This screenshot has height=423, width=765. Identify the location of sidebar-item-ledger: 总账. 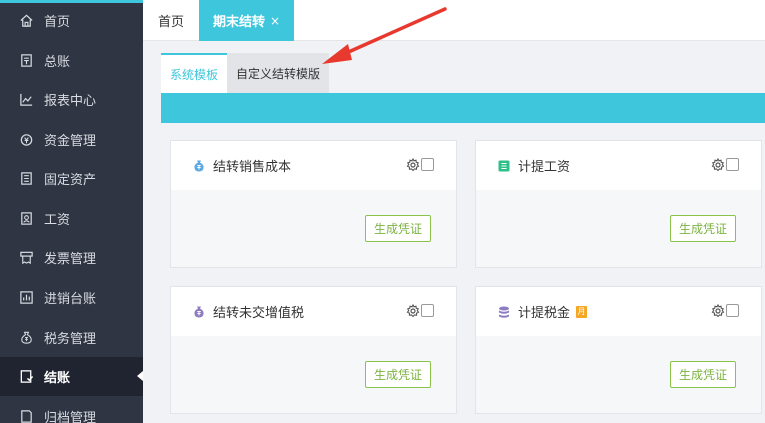
(71, 60).